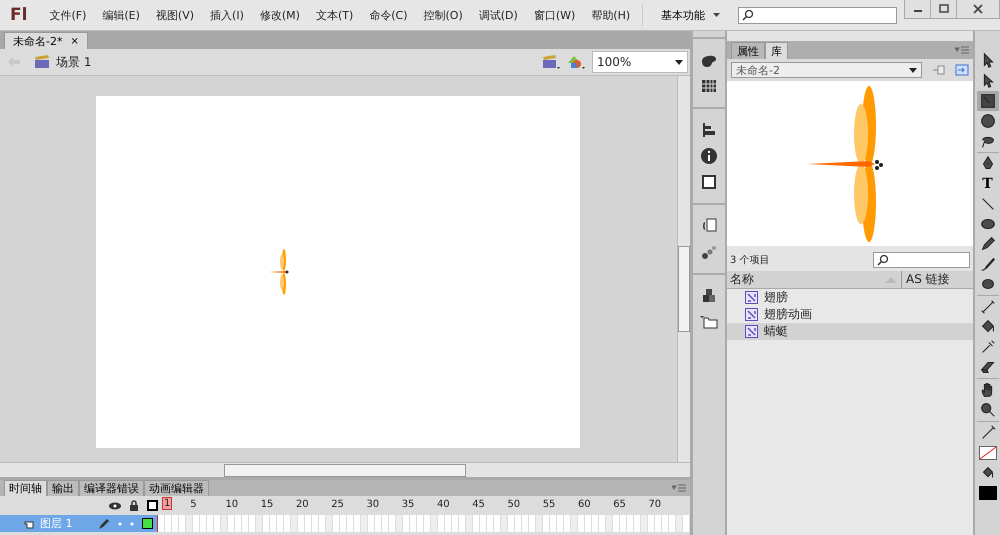 This screenshot has width=1000, height=535. Describe the element at coordinates (388, 15) in the screenshot. I see `menu-item: 命令(C)` at that location.